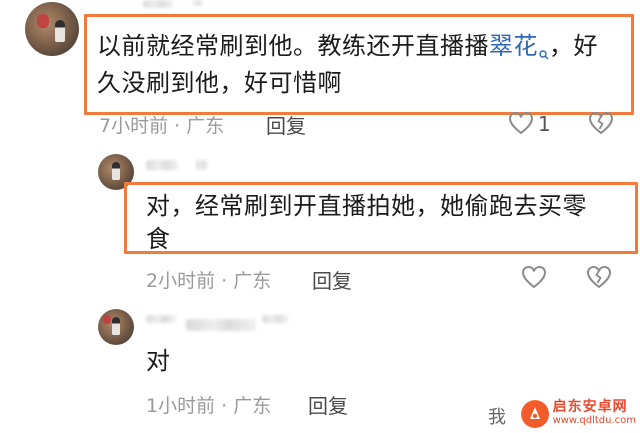 The image size is (640, 433). What do you see at coordinates (209, 406) in the screenshot?
I see `comment-time-location: 1小时前 · 广东` at bounding box center [209, 406].